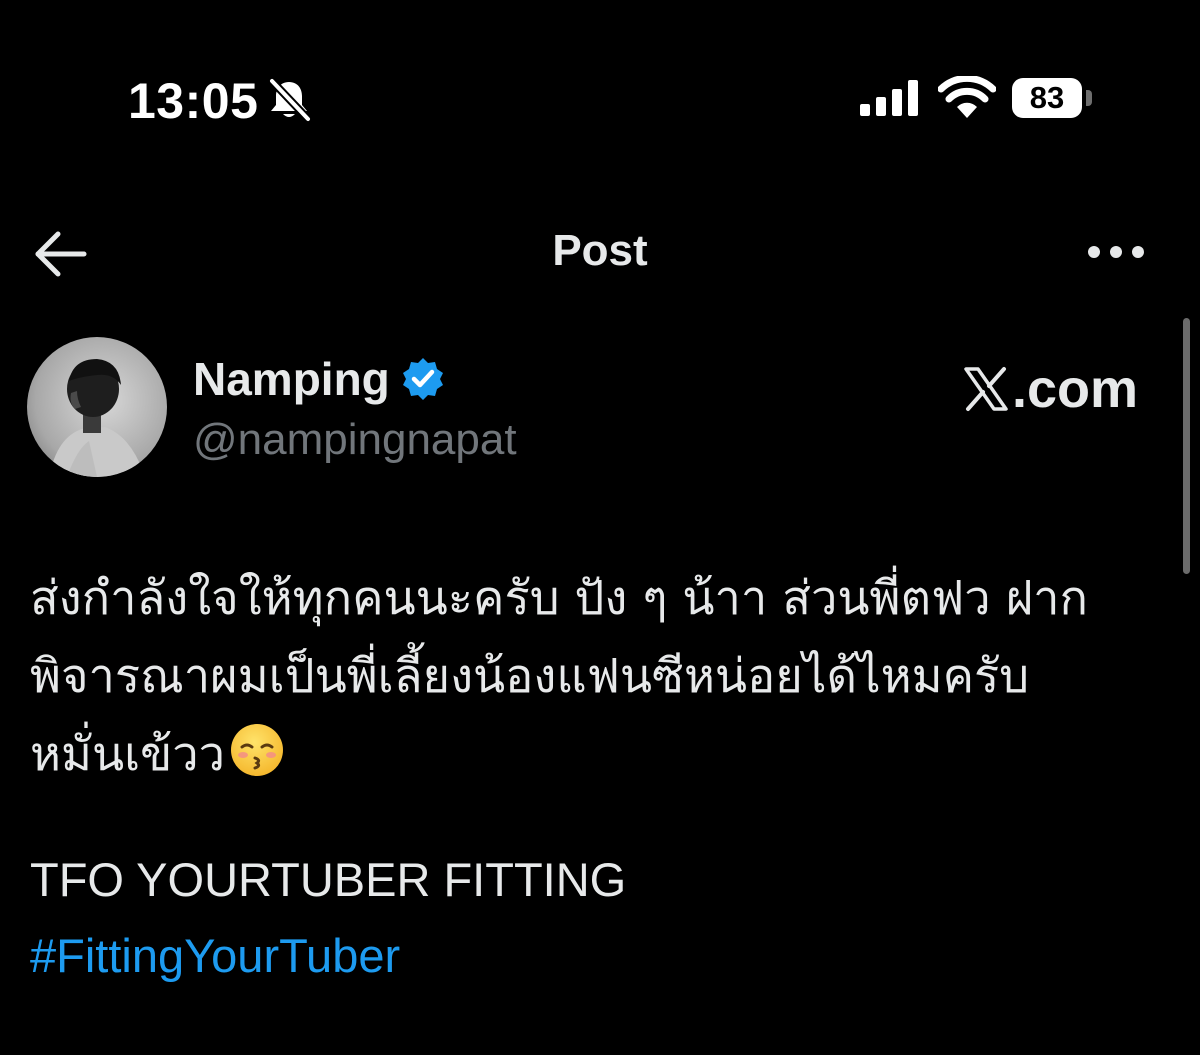  What do you see at coordinates (257, 750) in the screenshot?
I see `kissing-face-closed-eyes-emoji` at bounding box center [257, 750].